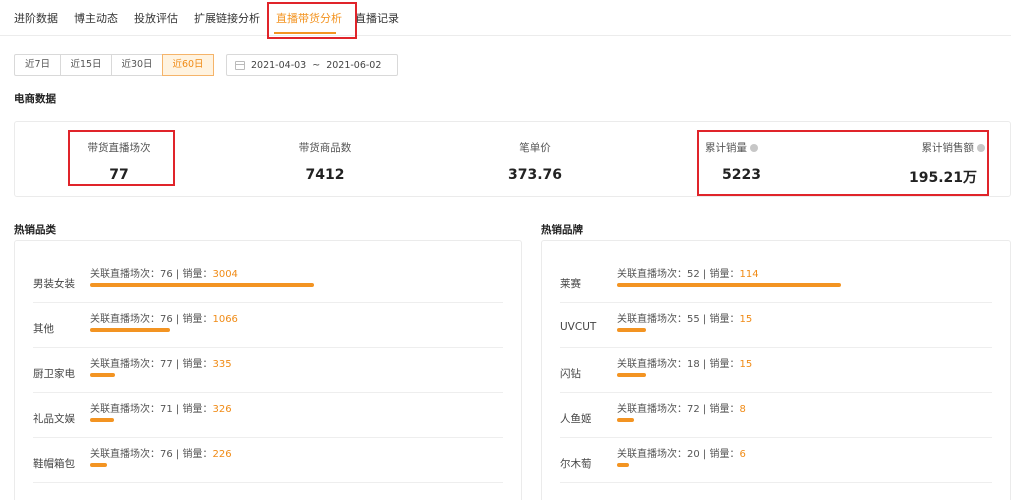  What do you see at coordinates (562, 230) in the screenshot?
I see `hot-brands-title: 热销品牌` at bounding box center [562, 230].